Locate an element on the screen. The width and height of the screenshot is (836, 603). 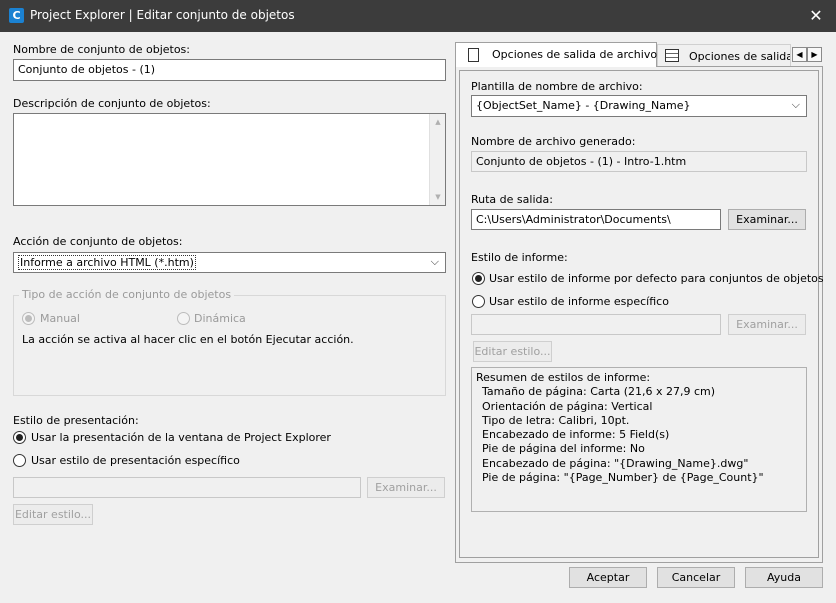
summary-line: Tamaño de página: Carta (21,6 x 27,9 cm) is located at coordinates (599, 392).